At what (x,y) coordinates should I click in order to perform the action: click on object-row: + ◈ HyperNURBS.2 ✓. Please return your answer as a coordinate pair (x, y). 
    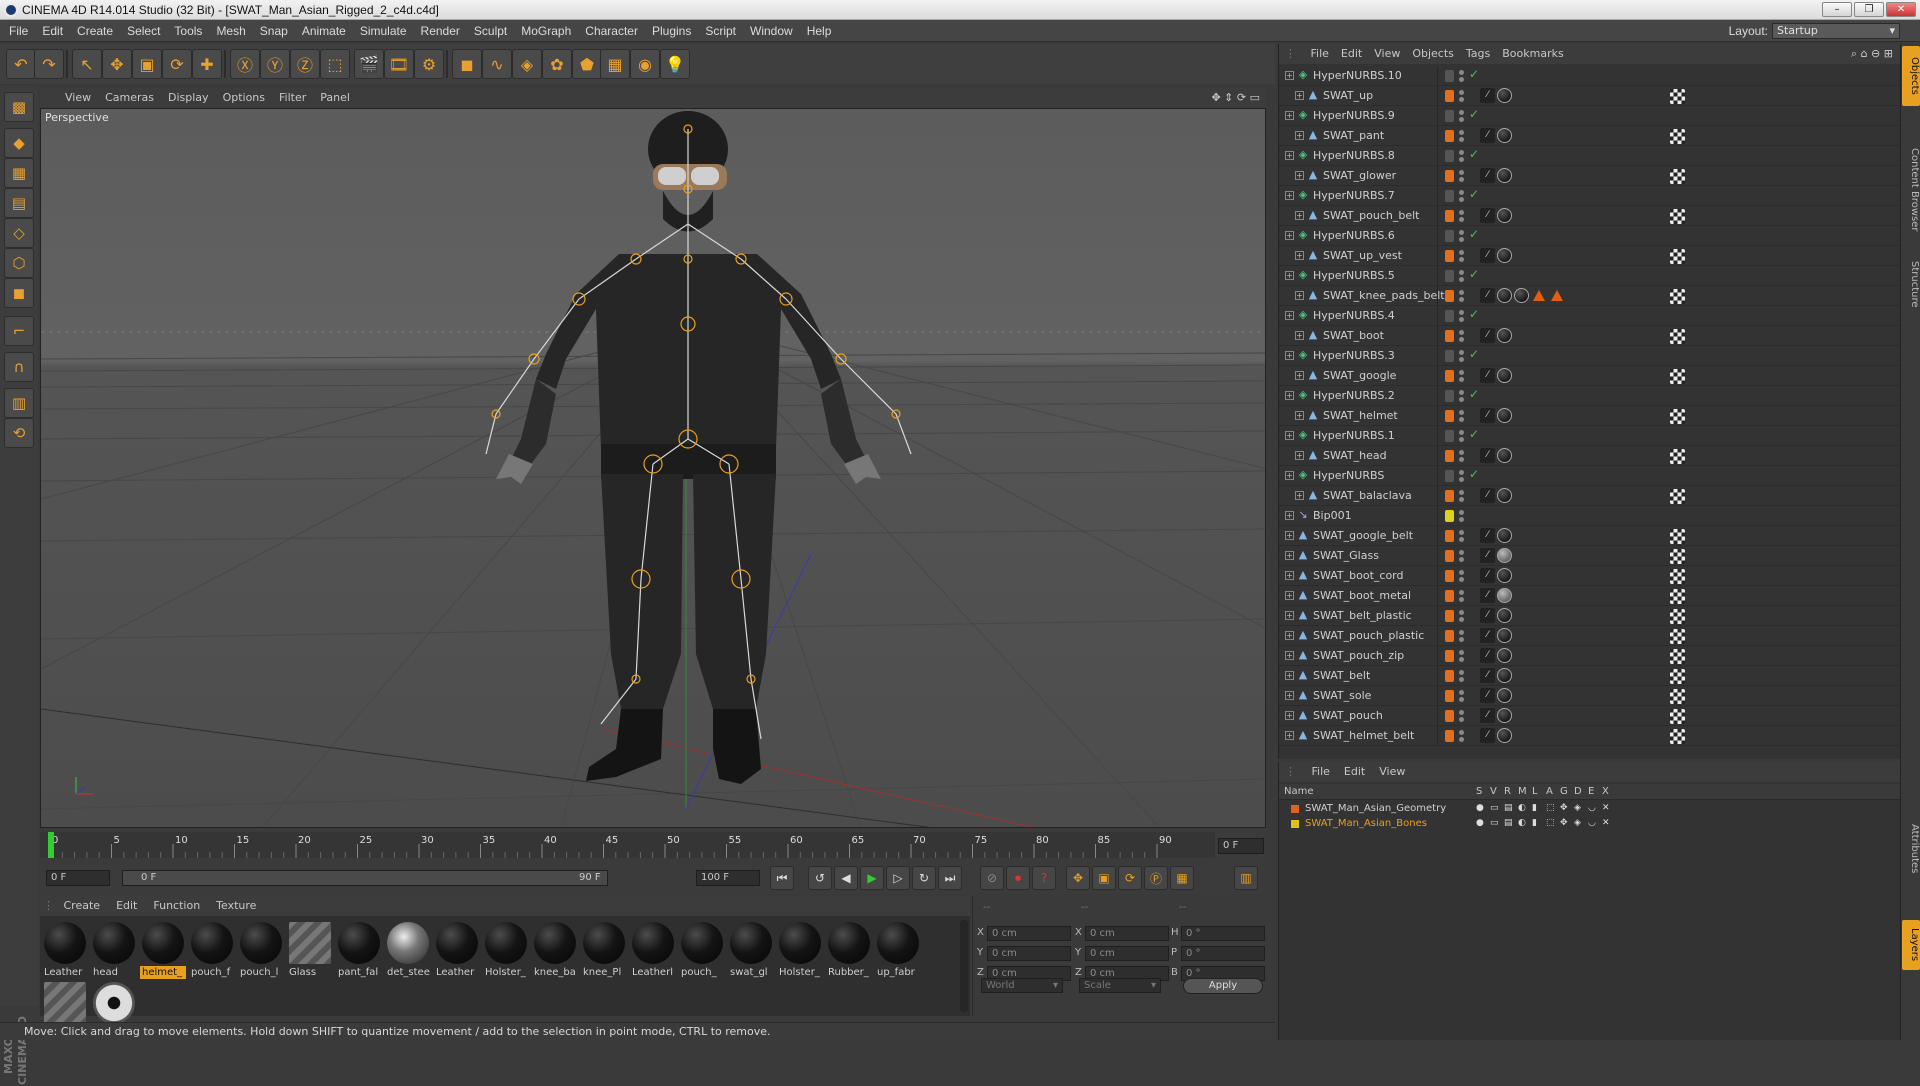
    Looking at the image, I should click on (1590, 396).